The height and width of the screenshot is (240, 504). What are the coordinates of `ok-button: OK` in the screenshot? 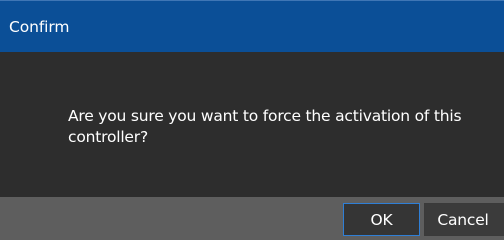 It's located at (381, 219).